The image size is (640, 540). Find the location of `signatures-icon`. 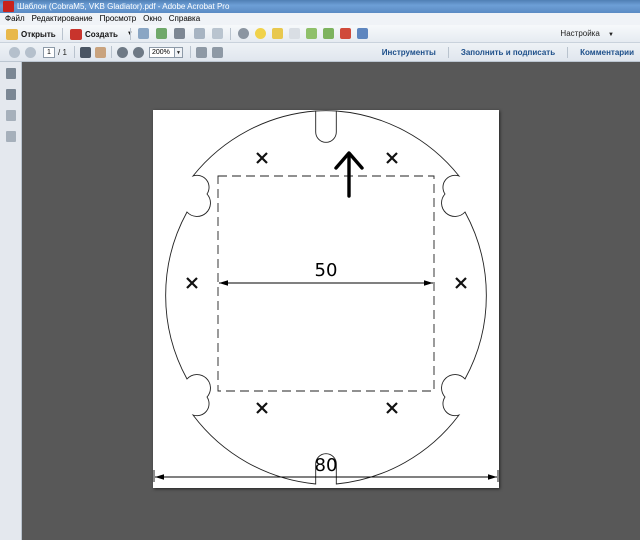

signatures-icon is located at coordinates (11, 115).